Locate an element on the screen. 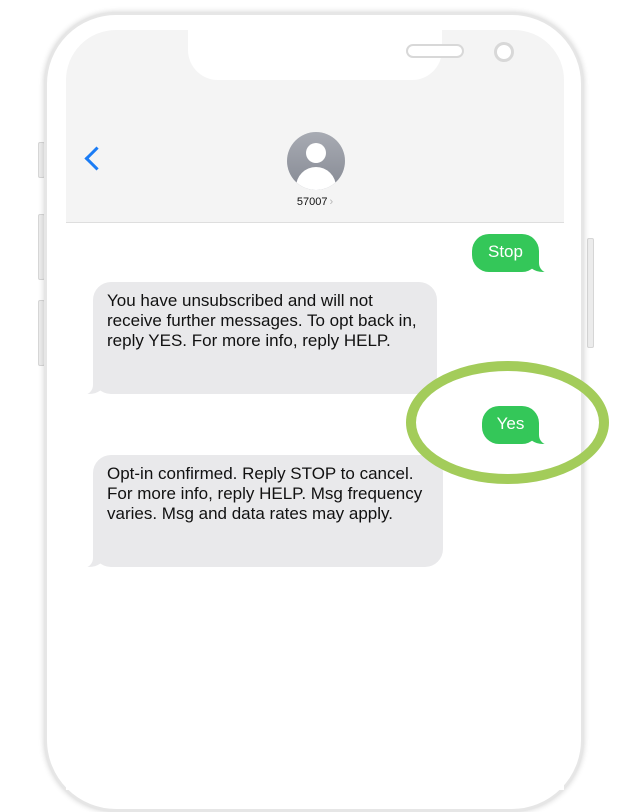  power-button is located at coordinates (590, 293).